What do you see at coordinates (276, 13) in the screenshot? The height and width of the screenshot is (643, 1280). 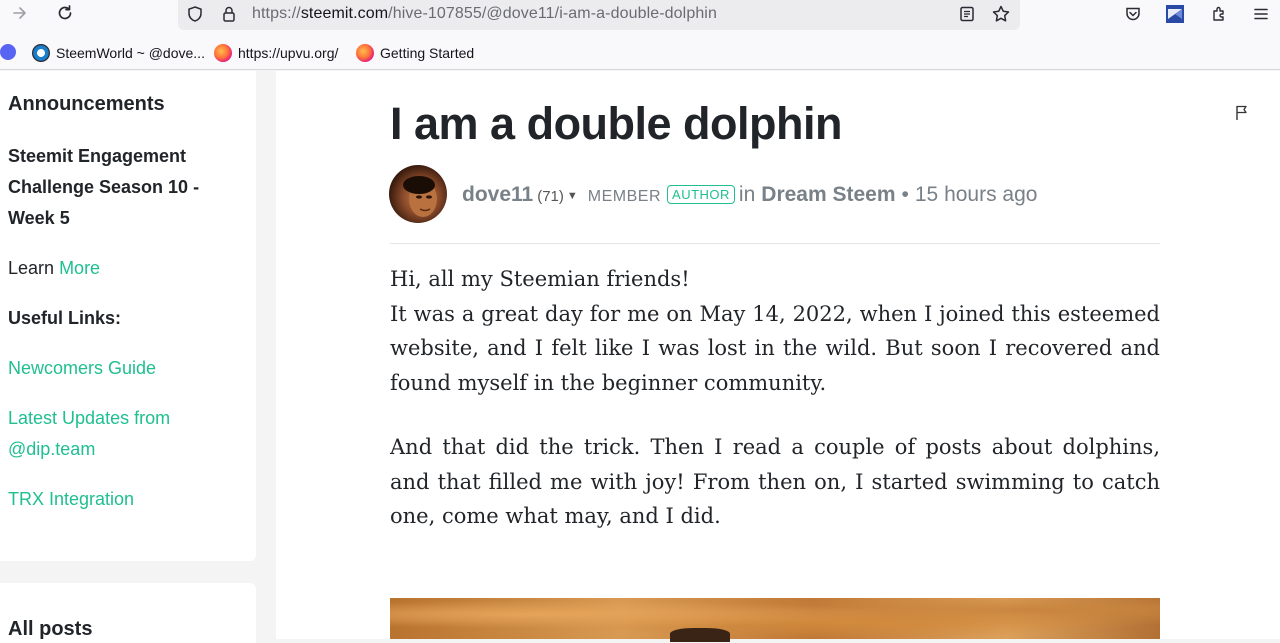 I see `url-prefix: https://` at bounding box center [276, 13].